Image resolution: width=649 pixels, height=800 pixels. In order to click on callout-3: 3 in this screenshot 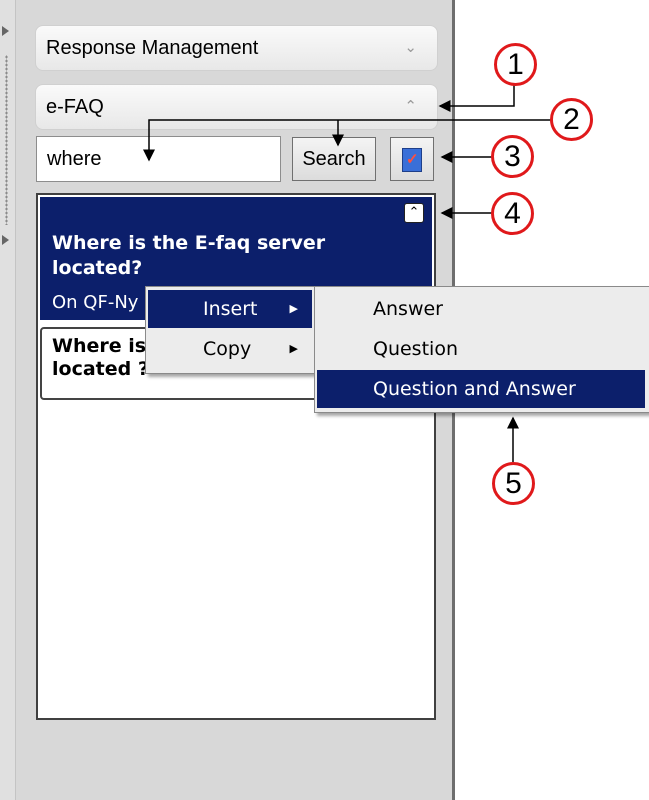, I will do `click(512, 156)`.